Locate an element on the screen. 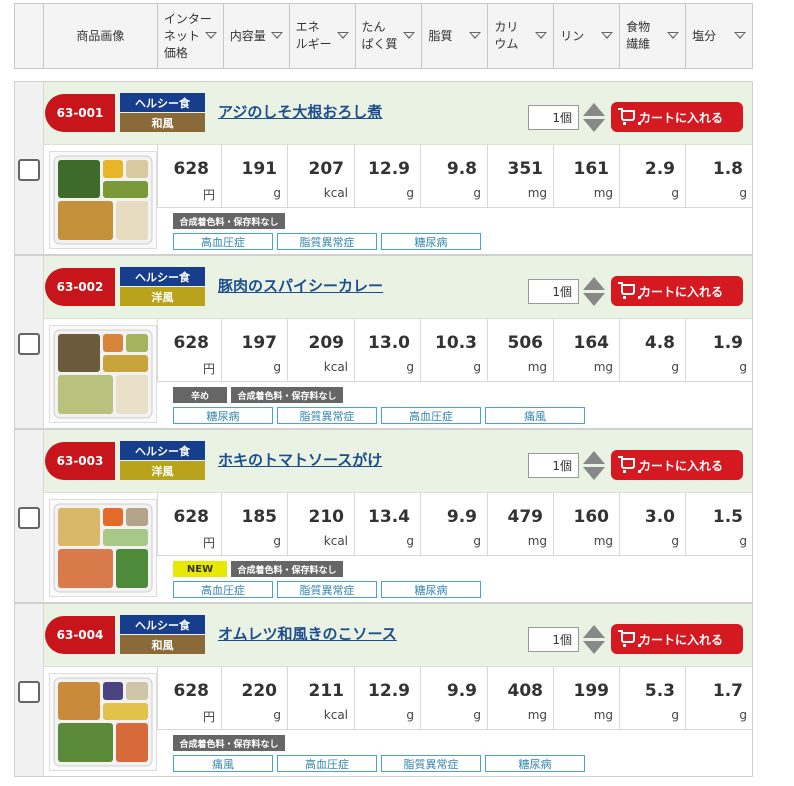 This screenshot has height=786, width=794. nutrition-cell-phosphorus: 164 mg is located at coordinates (586, 350).